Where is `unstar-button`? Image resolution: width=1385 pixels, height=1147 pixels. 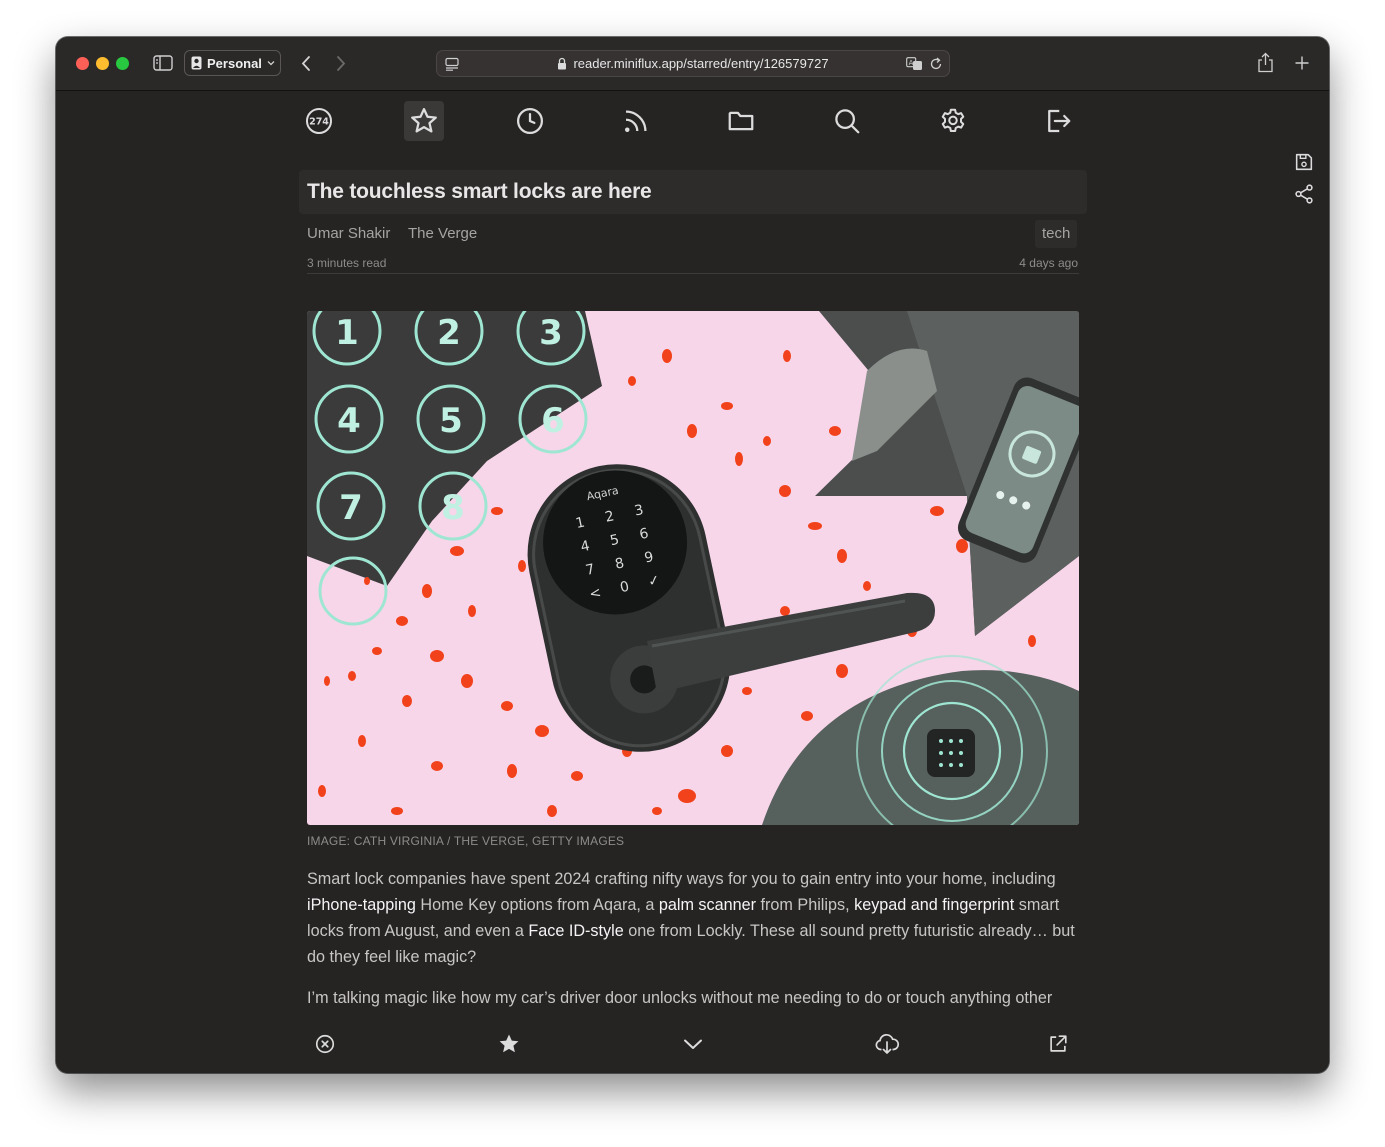
unstar-button is located at coordinates (509, 1044).